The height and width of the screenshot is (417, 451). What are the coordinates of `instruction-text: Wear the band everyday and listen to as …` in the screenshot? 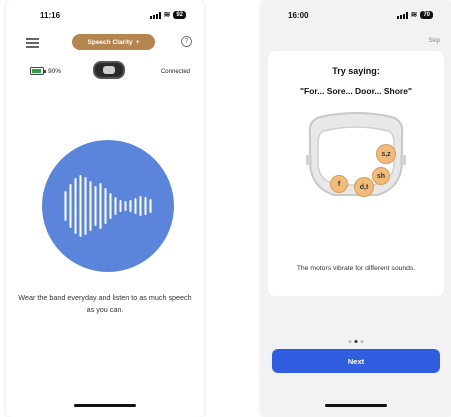 It's located at (105, 303).